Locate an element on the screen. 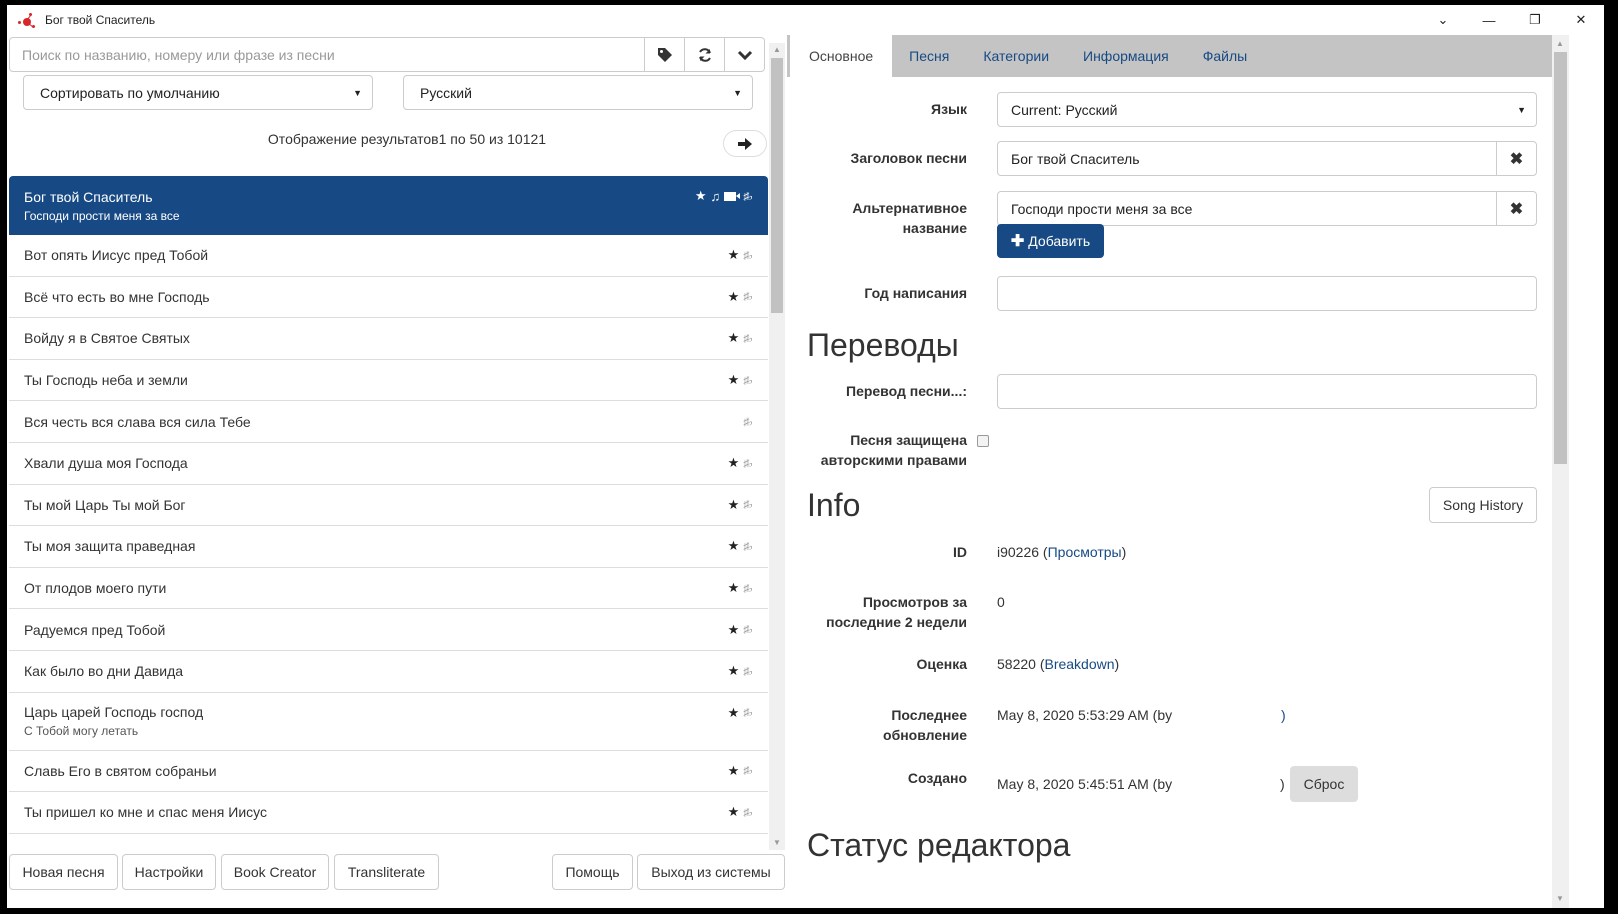  translation-label: Перевод песни...: is located at coordinates (906, 391).